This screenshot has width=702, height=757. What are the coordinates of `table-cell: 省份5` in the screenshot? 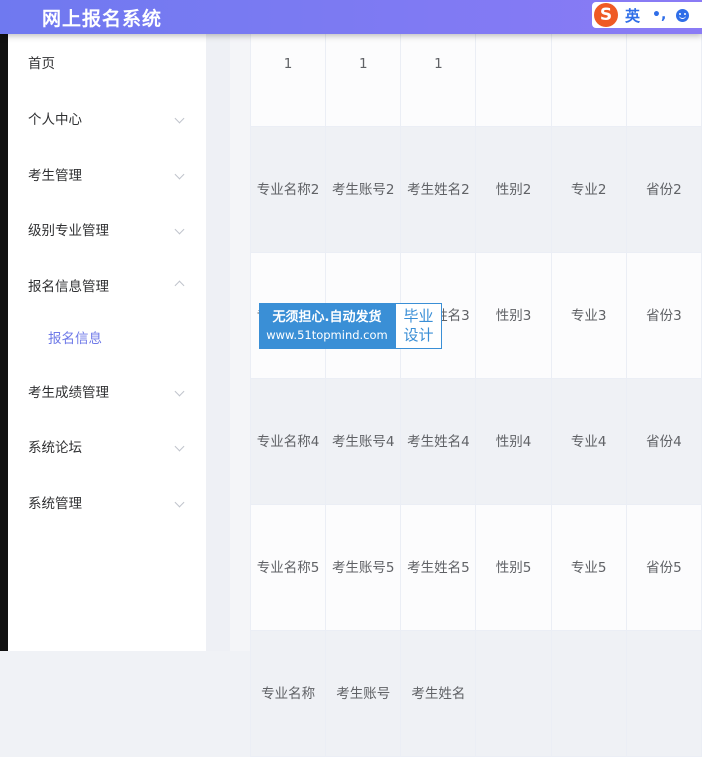 It's located at (663, 567).